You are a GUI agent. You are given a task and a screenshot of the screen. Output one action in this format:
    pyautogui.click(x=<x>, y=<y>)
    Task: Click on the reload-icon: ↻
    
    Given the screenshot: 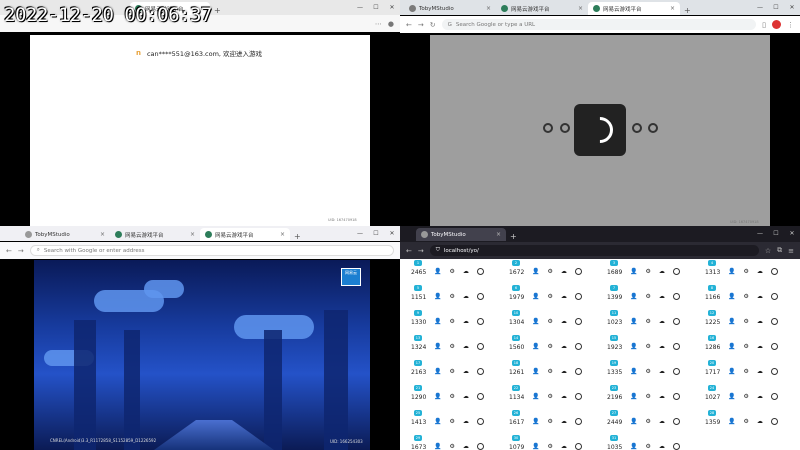 What is the action you would take?
    pyautogui.click(x=433, y=25)
    